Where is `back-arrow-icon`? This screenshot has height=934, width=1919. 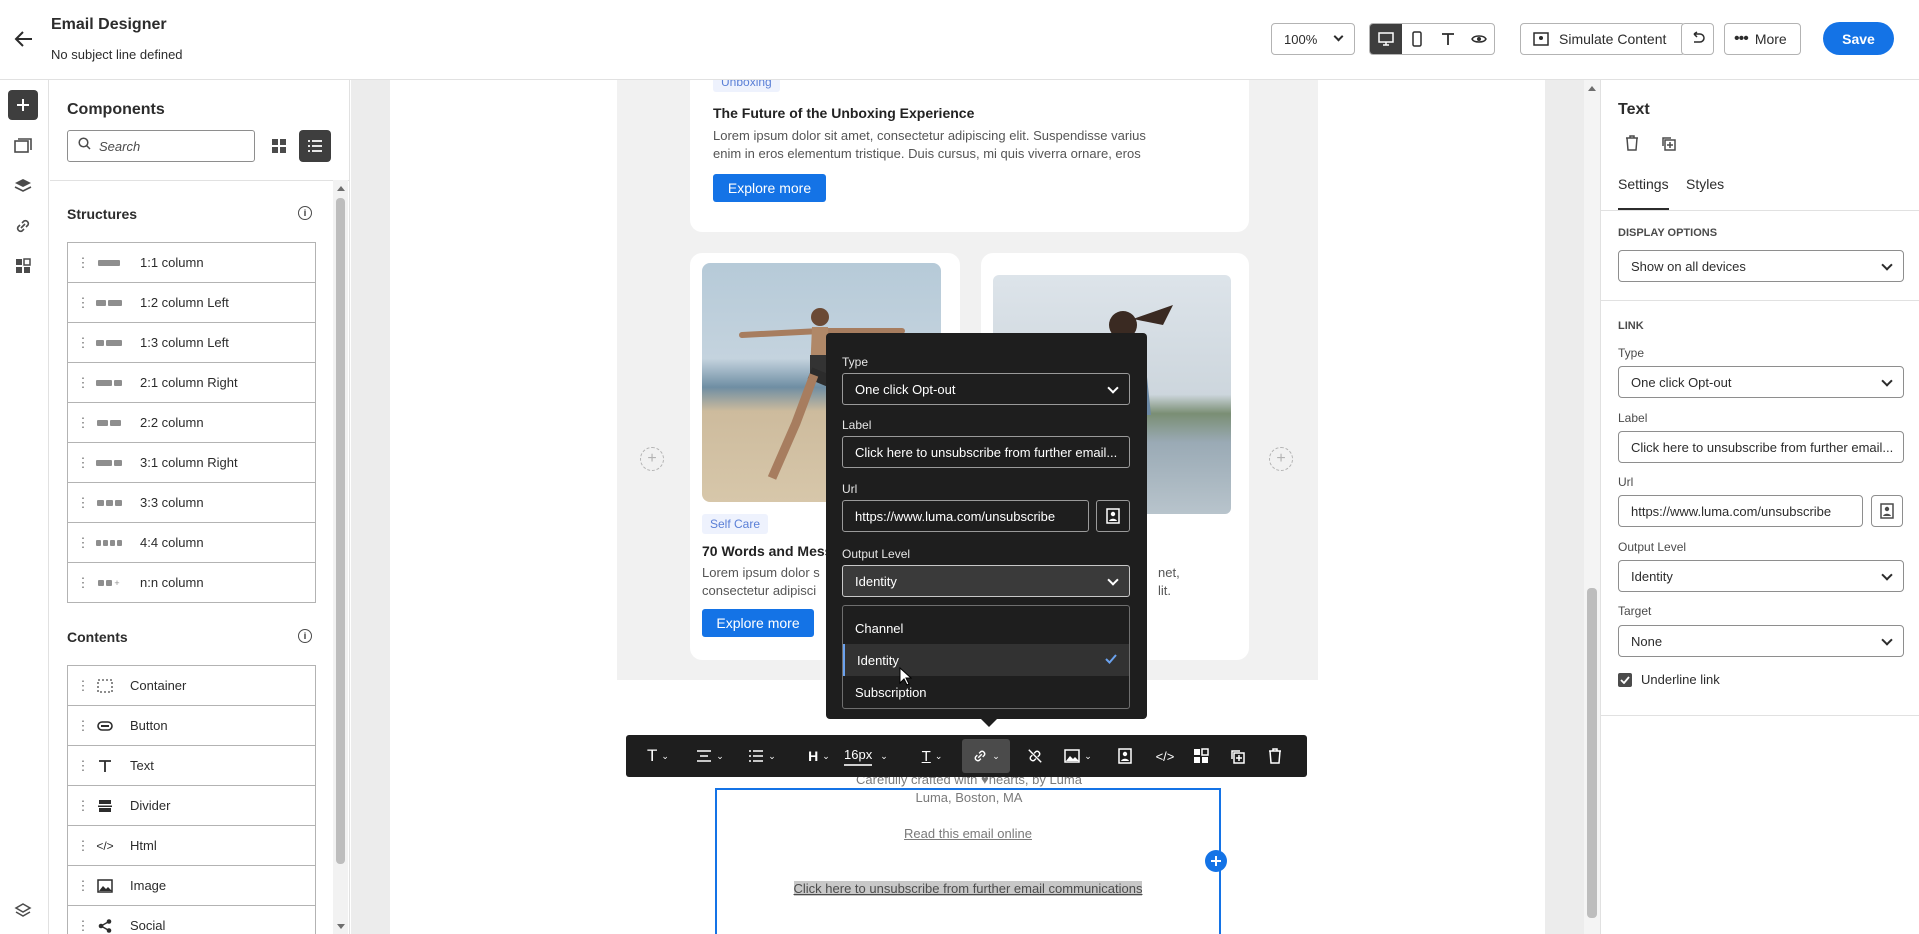 back-arrow-icon is located at coordinates (24, 39).